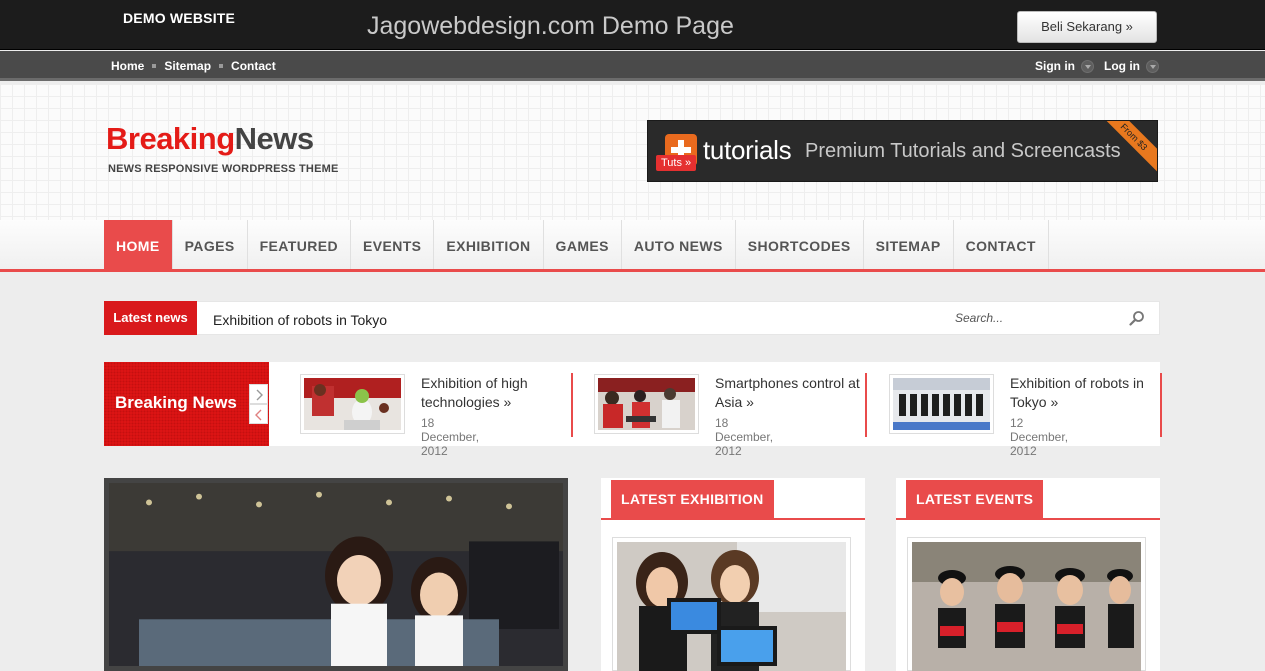 The height and width of the screenshot is (671, 1265). Describe the element at coordinates (632, 66) in the screenshot. I see `top-nav: Home Sitemap Contact Sign in Log in` at that location.